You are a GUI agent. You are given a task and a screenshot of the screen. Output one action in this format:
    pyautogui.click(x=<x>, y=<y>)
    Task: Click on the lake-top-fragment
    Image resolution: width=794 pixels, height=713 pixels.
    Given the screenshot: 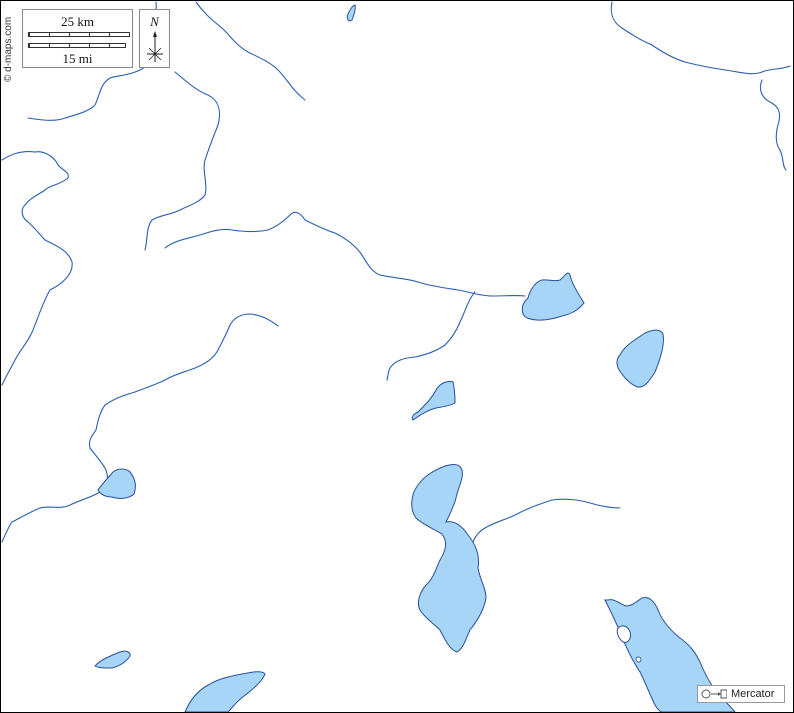 What is the action you would take?
    pyautogui.click(x=351, y=13)
    